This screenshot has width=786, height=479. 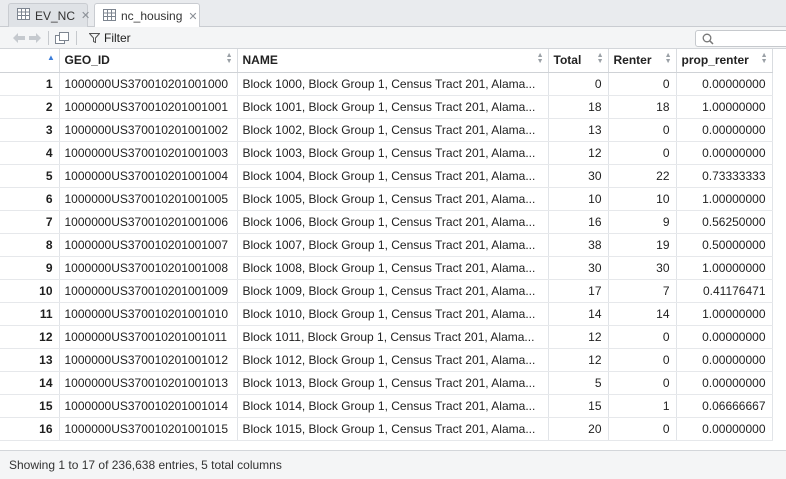 What do you see at coordinates (393, 38) in the screenshot?
I see `toolbar: Filter` at bounding box center [393, 38].